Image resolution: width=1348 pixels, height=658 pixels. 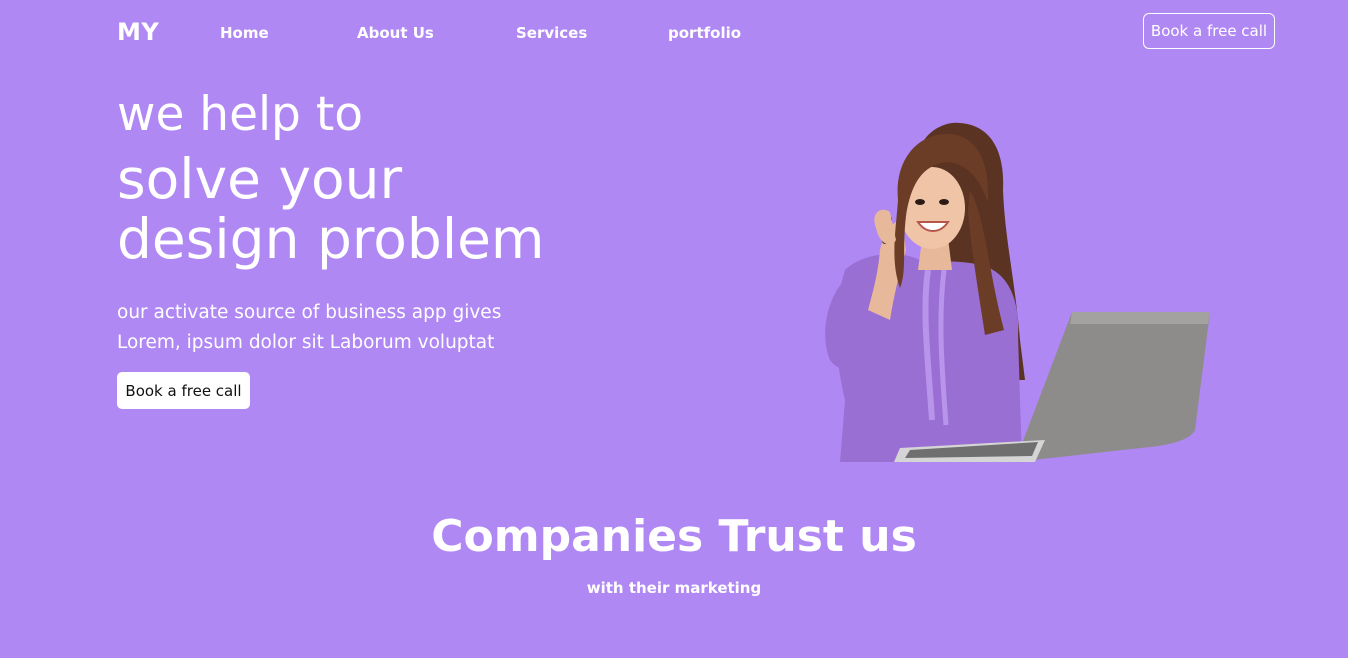 What do you see at coordinates (331, 239) in the screenshot?
I see `hero-headline-line-3: design problem` at bounding box center [331, 239].